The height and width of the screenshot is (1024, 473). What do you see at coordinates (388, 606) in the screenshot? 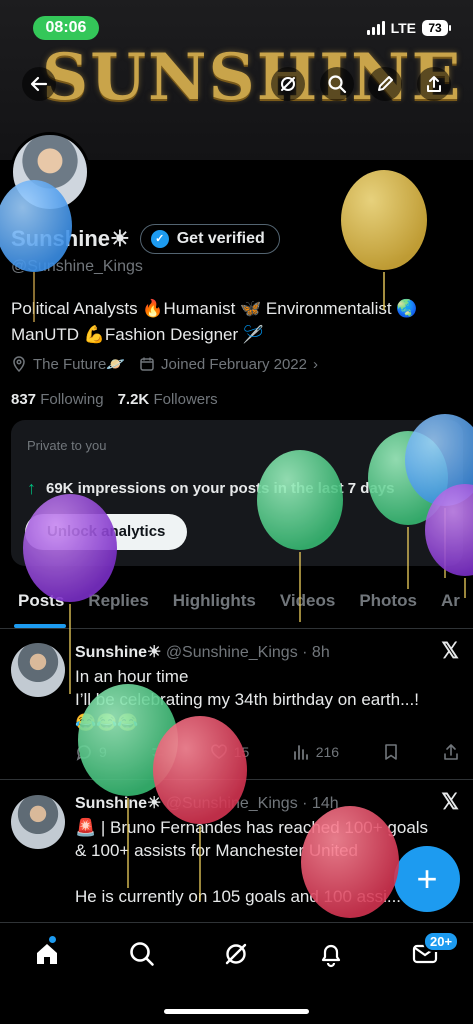
I see `tab-photos: Photos` at bounding box center [388, 606].